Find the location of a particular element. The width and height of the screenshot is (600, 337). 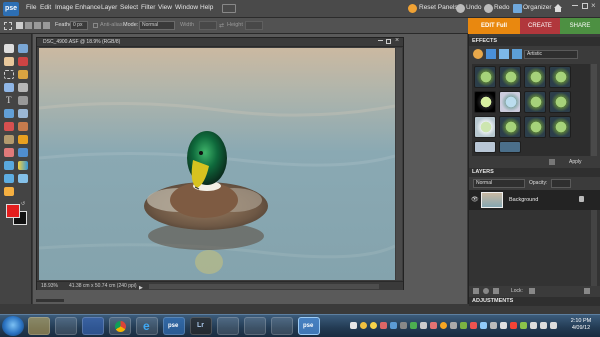

lightroom-taskbar-icon: Lr is located at coordinates (201, 326).